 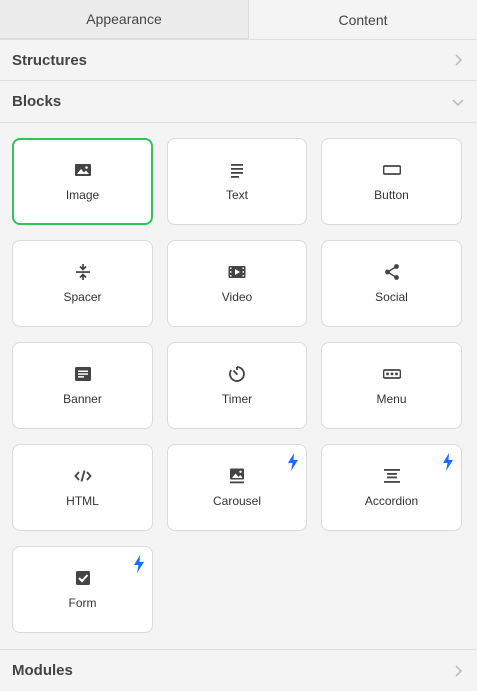 What do you see at coordinates (83, 170) in the screenshot?
I see `image-icon` at bounding box center [83, 170].